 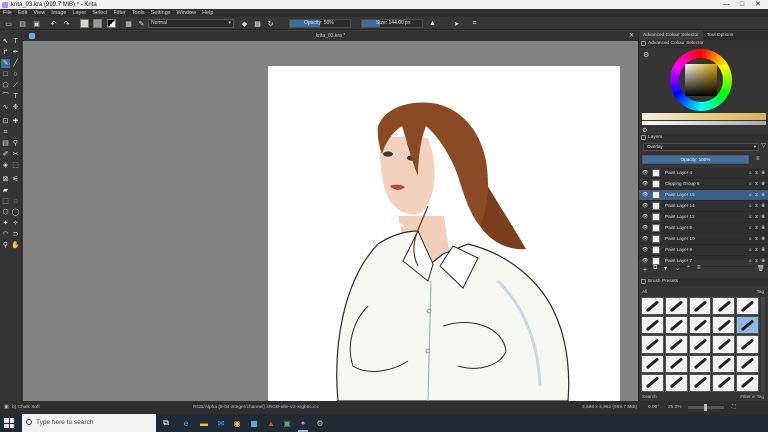 What do you see at coordinates (7, 13) in the screenshot?
I see `menu-file: File` at bounding box center [7, 13].